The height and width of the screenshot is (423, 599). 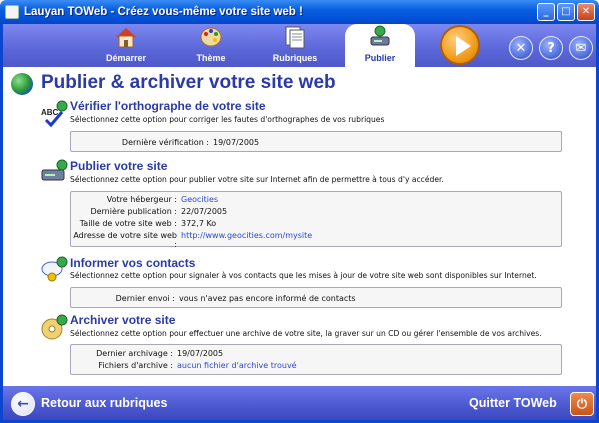 What do you see at coordinates (145, 298) in the screenshot?
I see `info-label: Dernier envoi :` at bounding box center [145, 298].